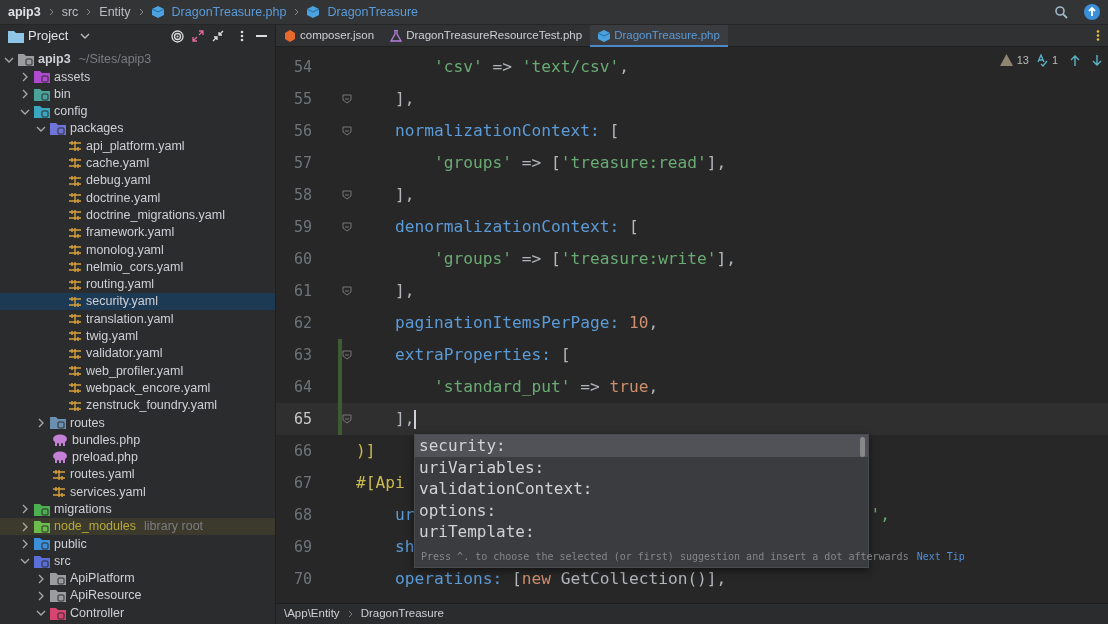 The width and height of the screenshot is (1108, 624). What do you see at coordinates (137, 492) in the screenshot?
I see `tree-item: services.yaml` at bounding box center [137, 492].